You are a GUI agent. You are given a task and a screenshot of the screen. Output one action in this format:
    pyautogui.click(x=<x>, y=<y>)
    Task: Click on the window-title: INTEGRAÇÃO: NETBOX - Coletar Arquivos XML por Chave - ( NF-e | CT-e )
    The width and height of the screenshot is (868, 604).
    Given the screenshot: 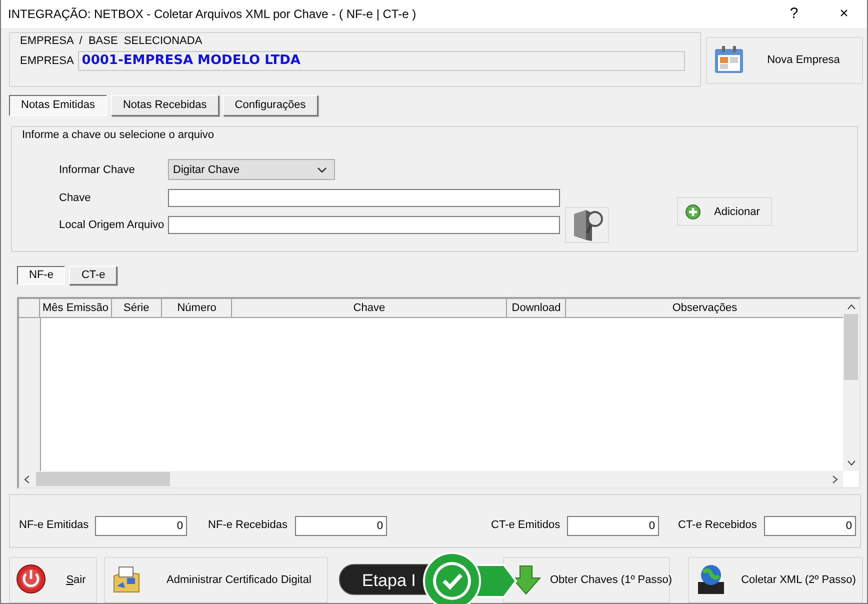 What is the action you would take?
    pyautogui.click(x=213, y=14)
    